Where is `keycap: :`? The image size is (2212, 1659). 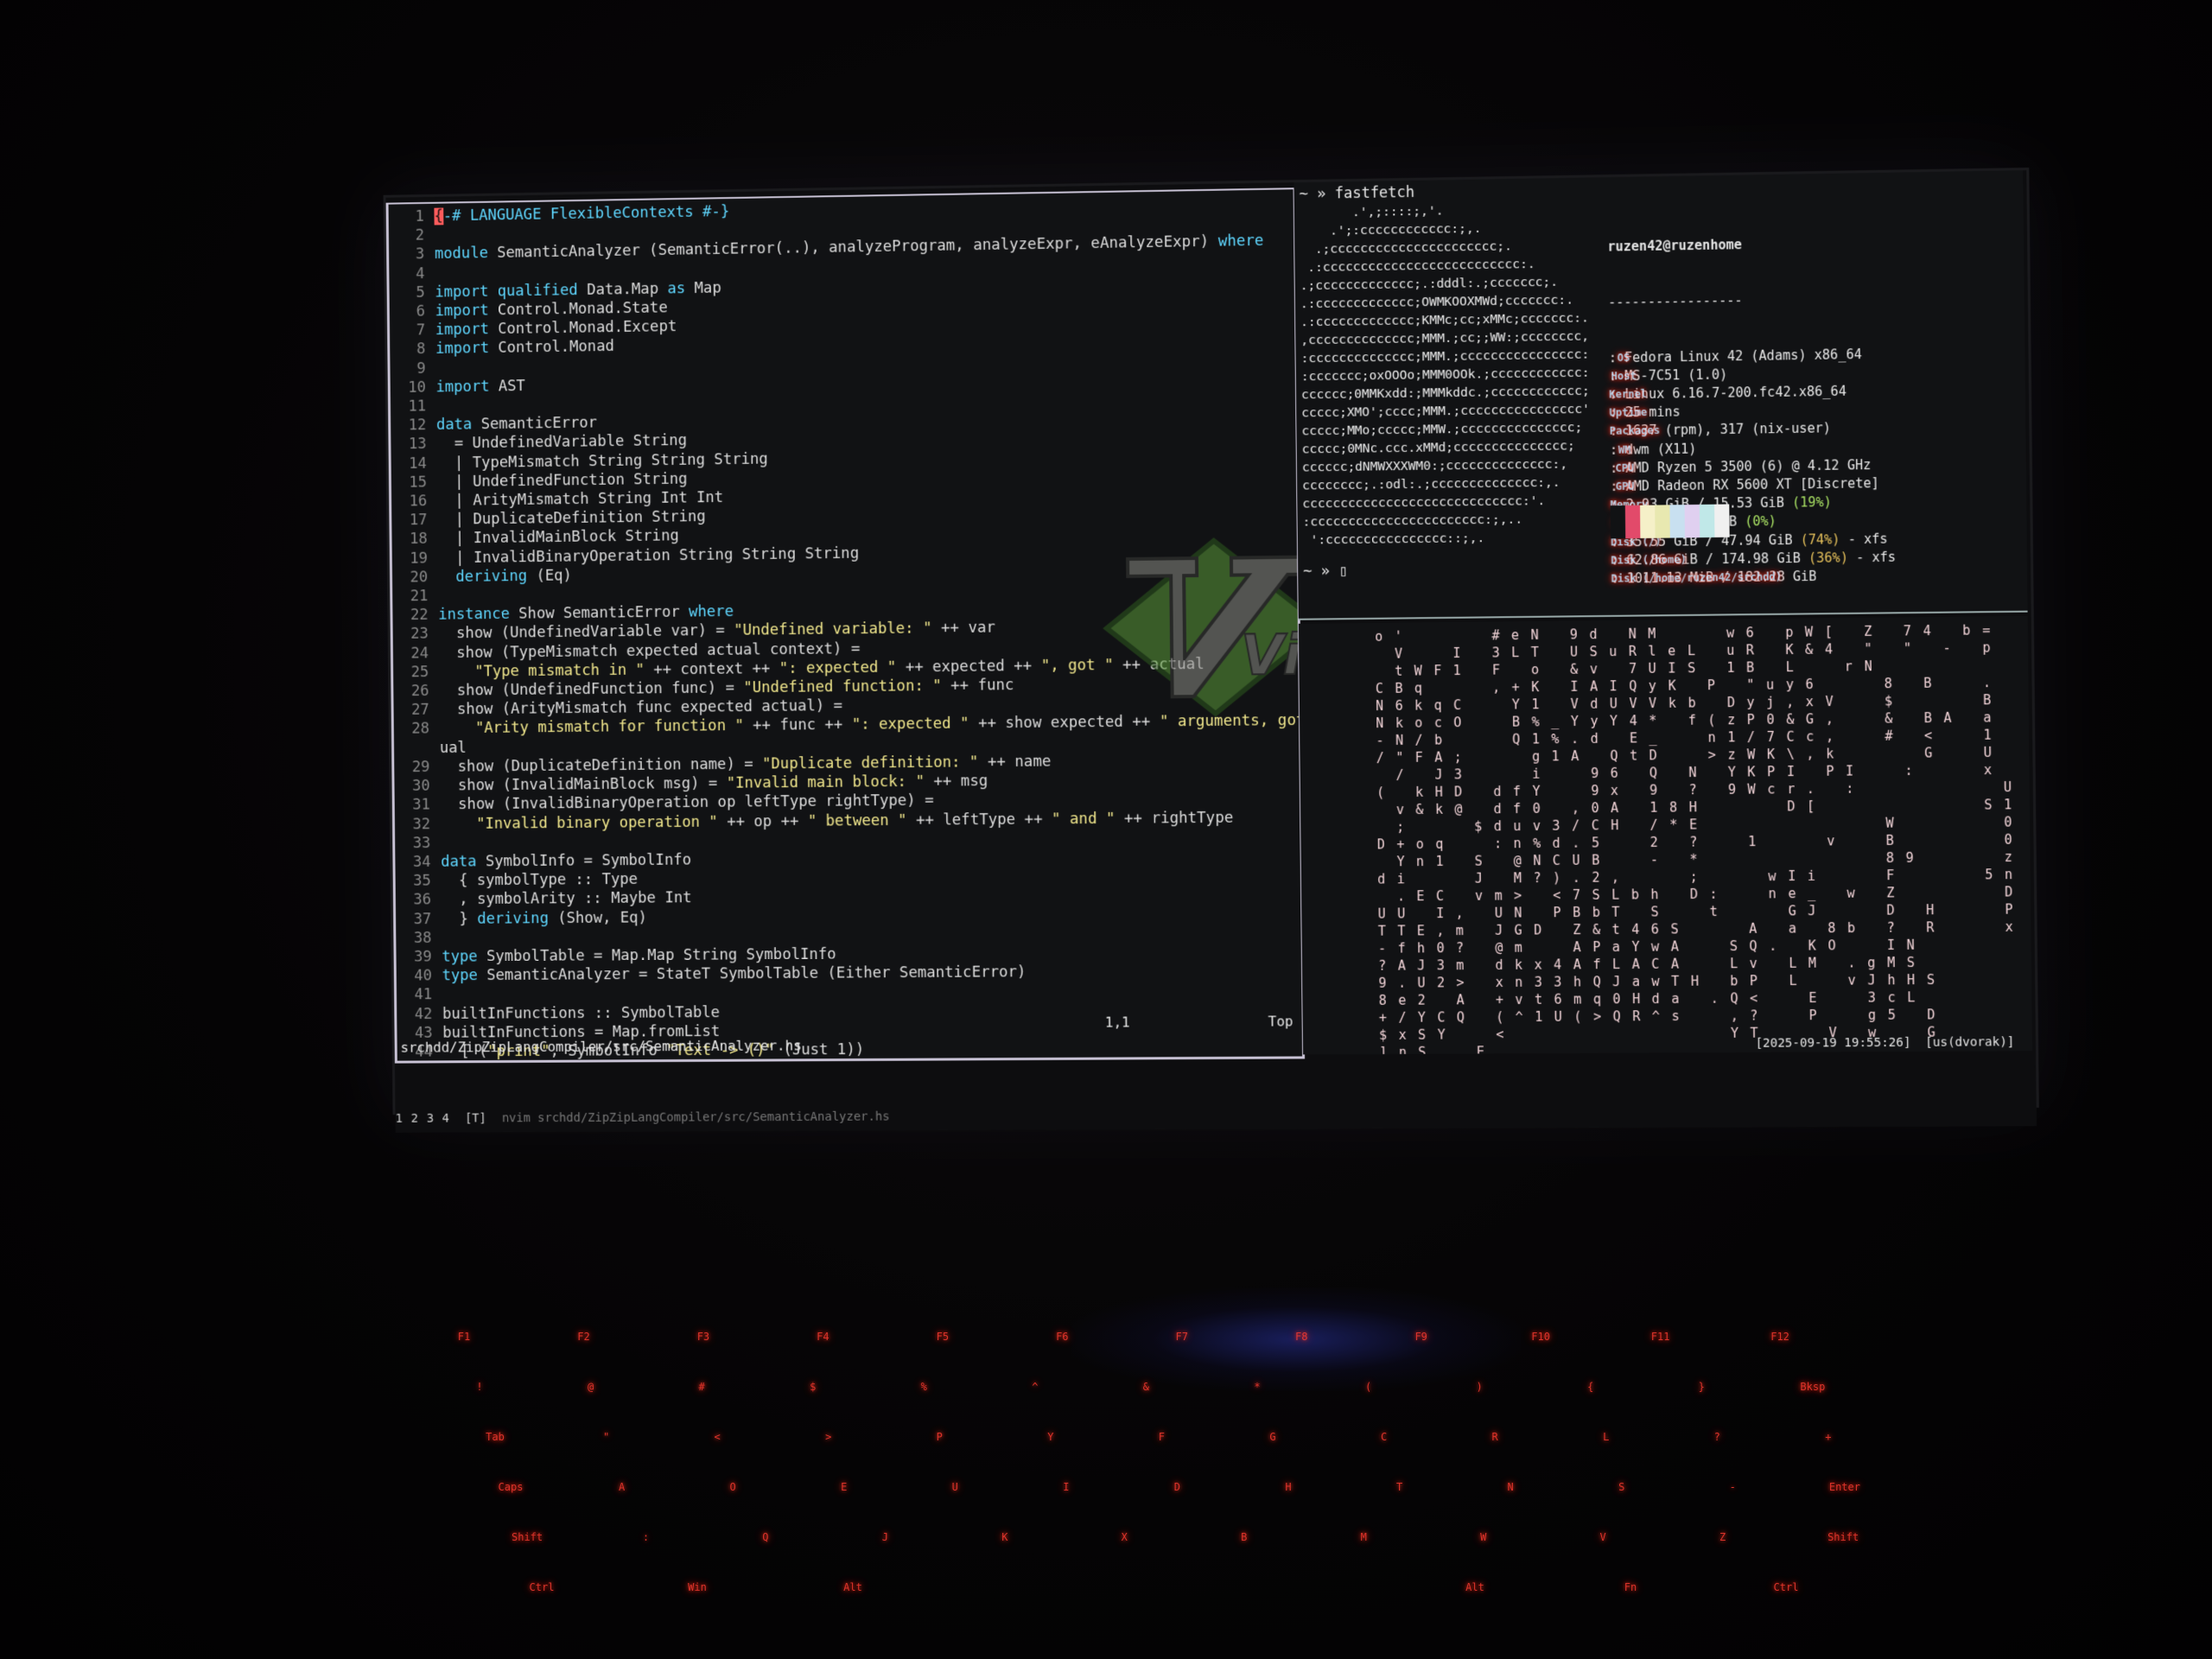
keycap: : is located at coordinates (646, 1537).